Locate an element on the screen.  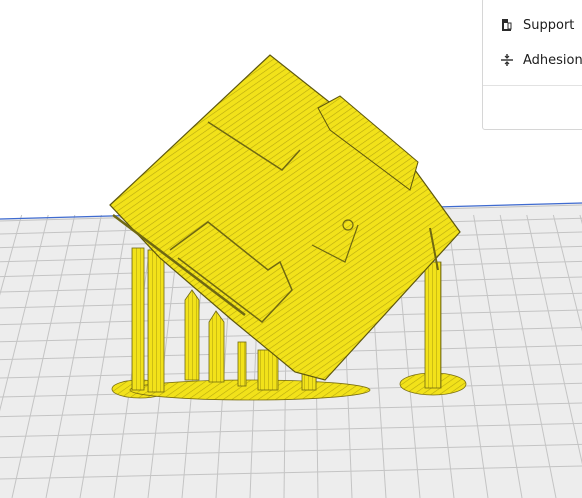
print-settings-panel: Support Adhesion is located at coordinates (532, 65).